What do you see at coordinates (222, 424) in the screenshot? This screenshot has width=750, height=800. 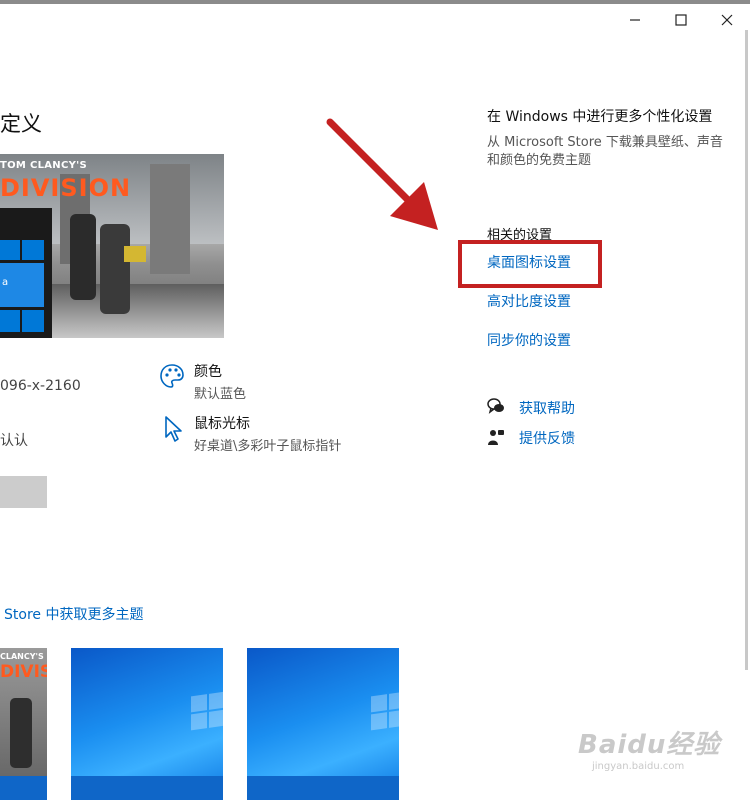 I see `cursor-label: 鼠标光标` at bounding box center [222, 424].